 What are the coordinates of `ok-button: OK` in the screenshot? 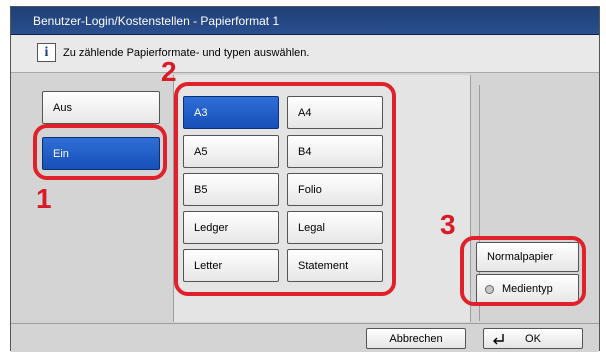 It's located at (533, 338).